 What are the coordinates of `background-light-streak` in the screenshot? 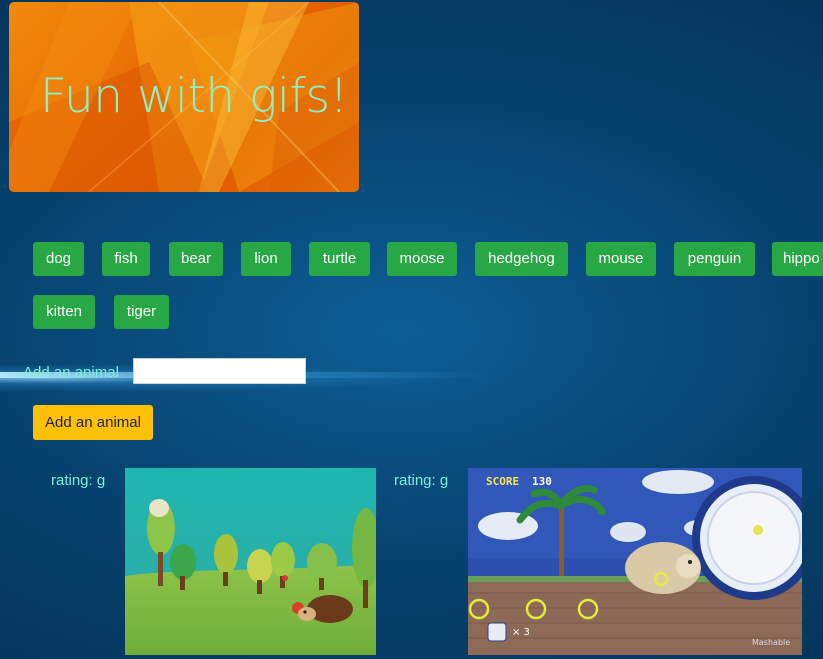 It's located at (411, 378).